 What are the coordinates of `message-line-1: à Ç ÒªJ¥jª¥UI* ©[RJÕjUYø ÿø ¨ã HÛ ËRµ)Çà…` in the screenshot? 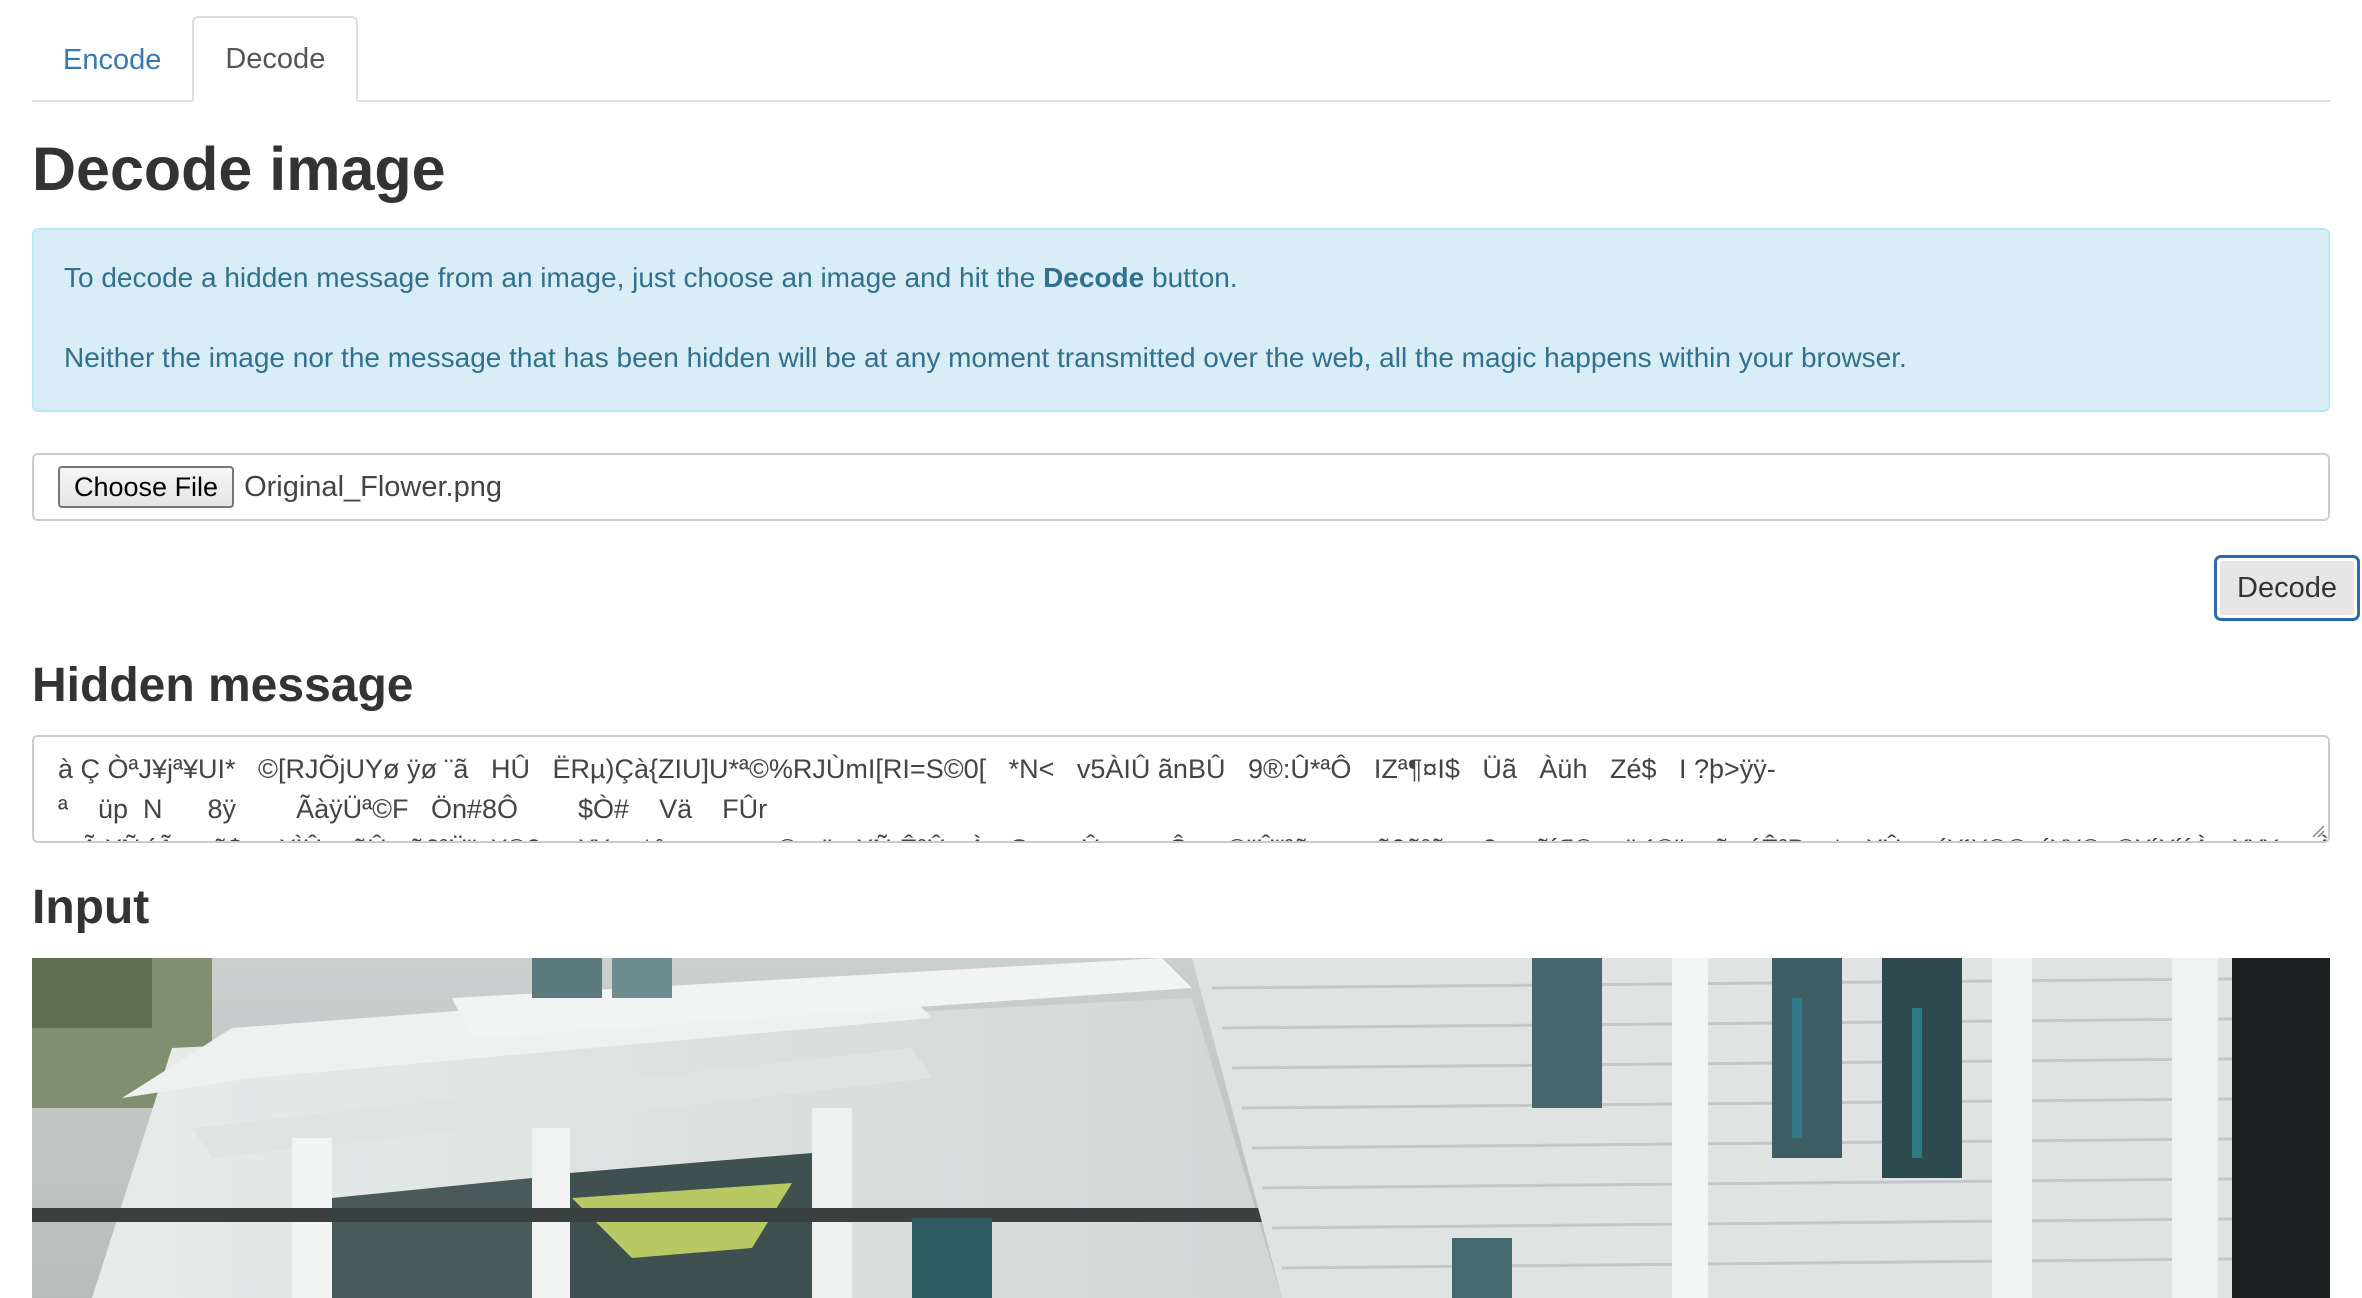 It's located at (917, 769).